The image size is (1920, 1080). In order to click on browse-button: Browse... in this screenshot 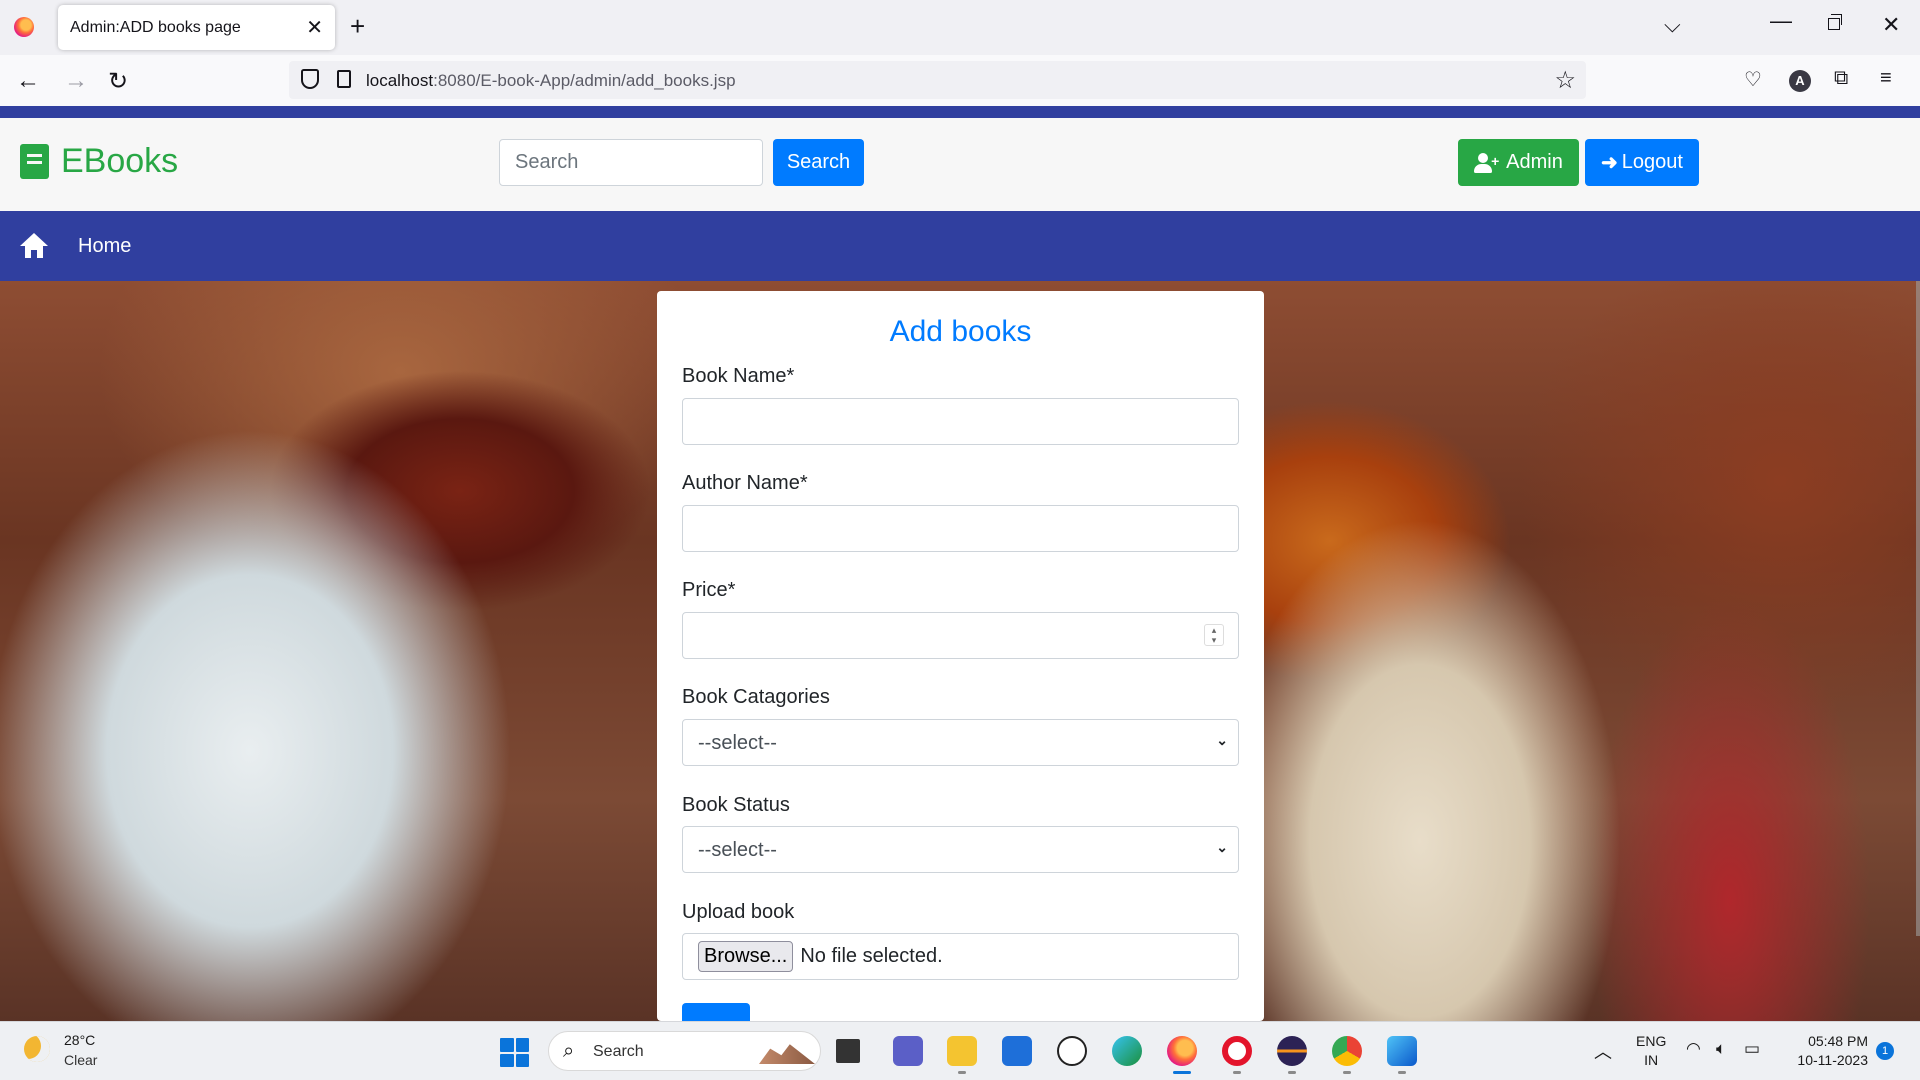, I will do `click(746, 956)`.